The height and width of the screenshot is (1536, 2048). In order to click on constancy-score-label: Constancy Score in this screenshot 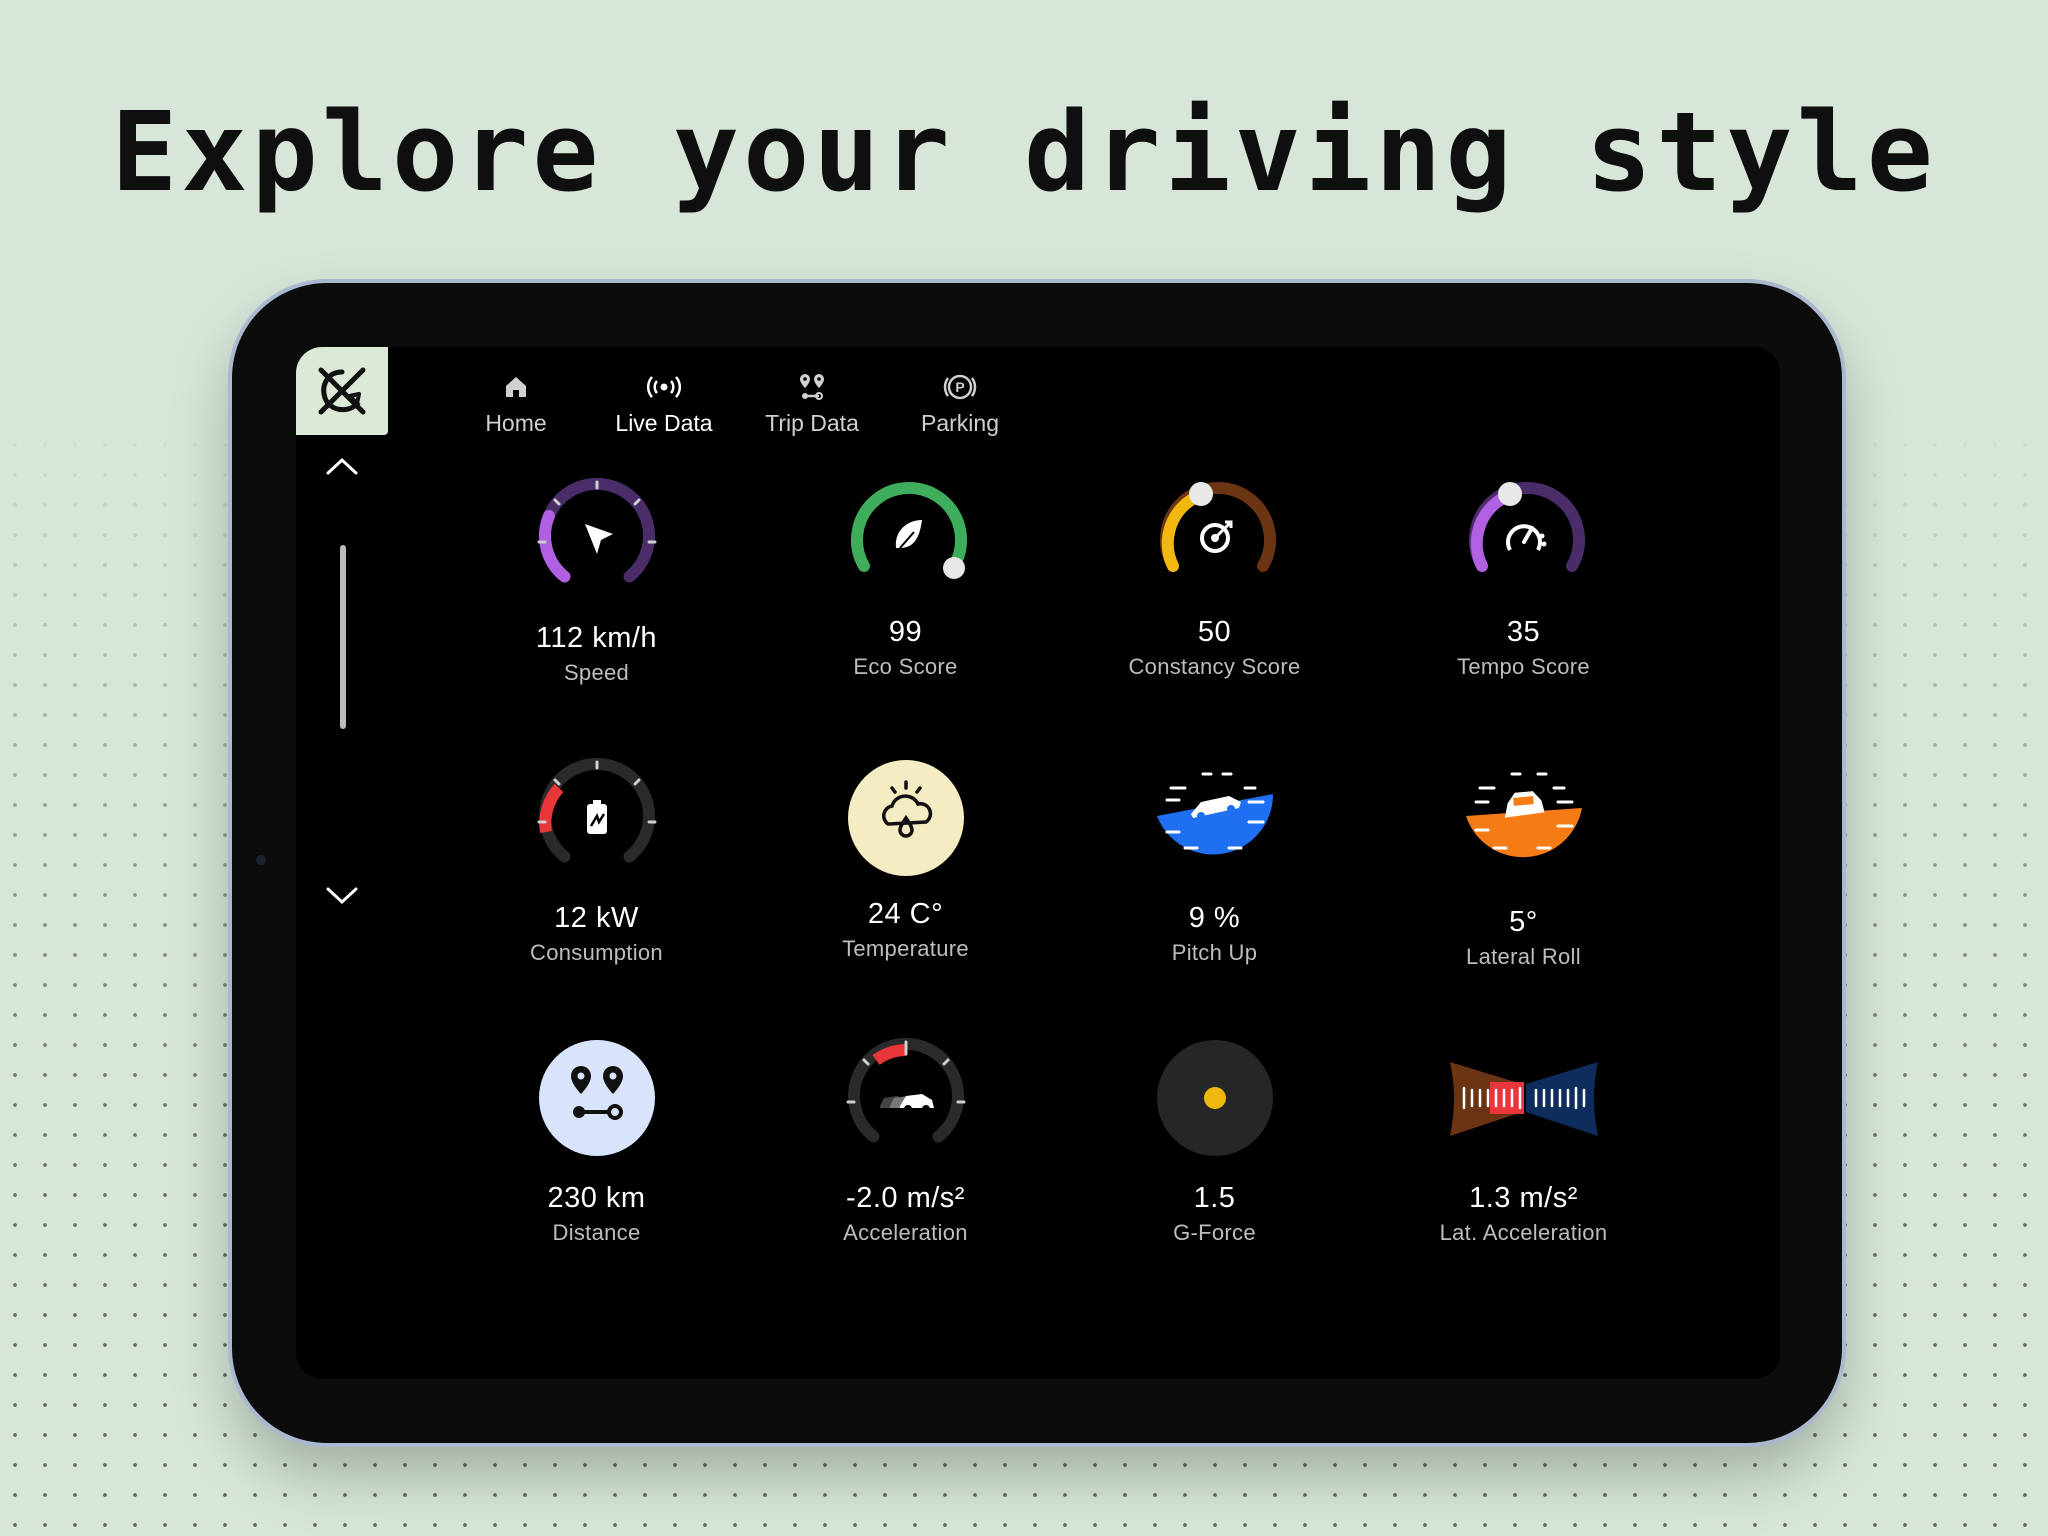, I will do `click(1214, 666)`.